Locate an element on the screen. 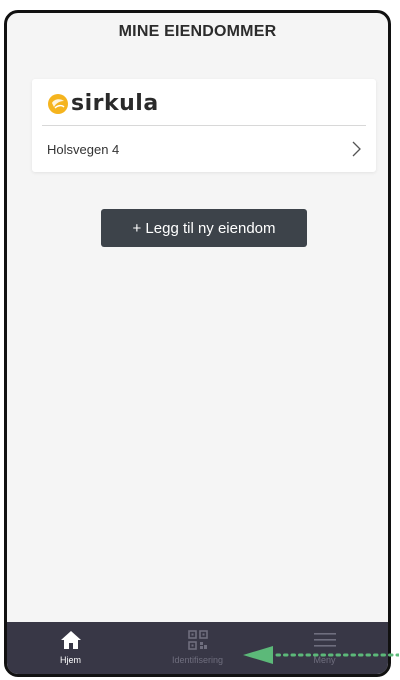 This screenshot has width=400, height=680. sirkula-logo-icon is located at coordinates (58, 104).